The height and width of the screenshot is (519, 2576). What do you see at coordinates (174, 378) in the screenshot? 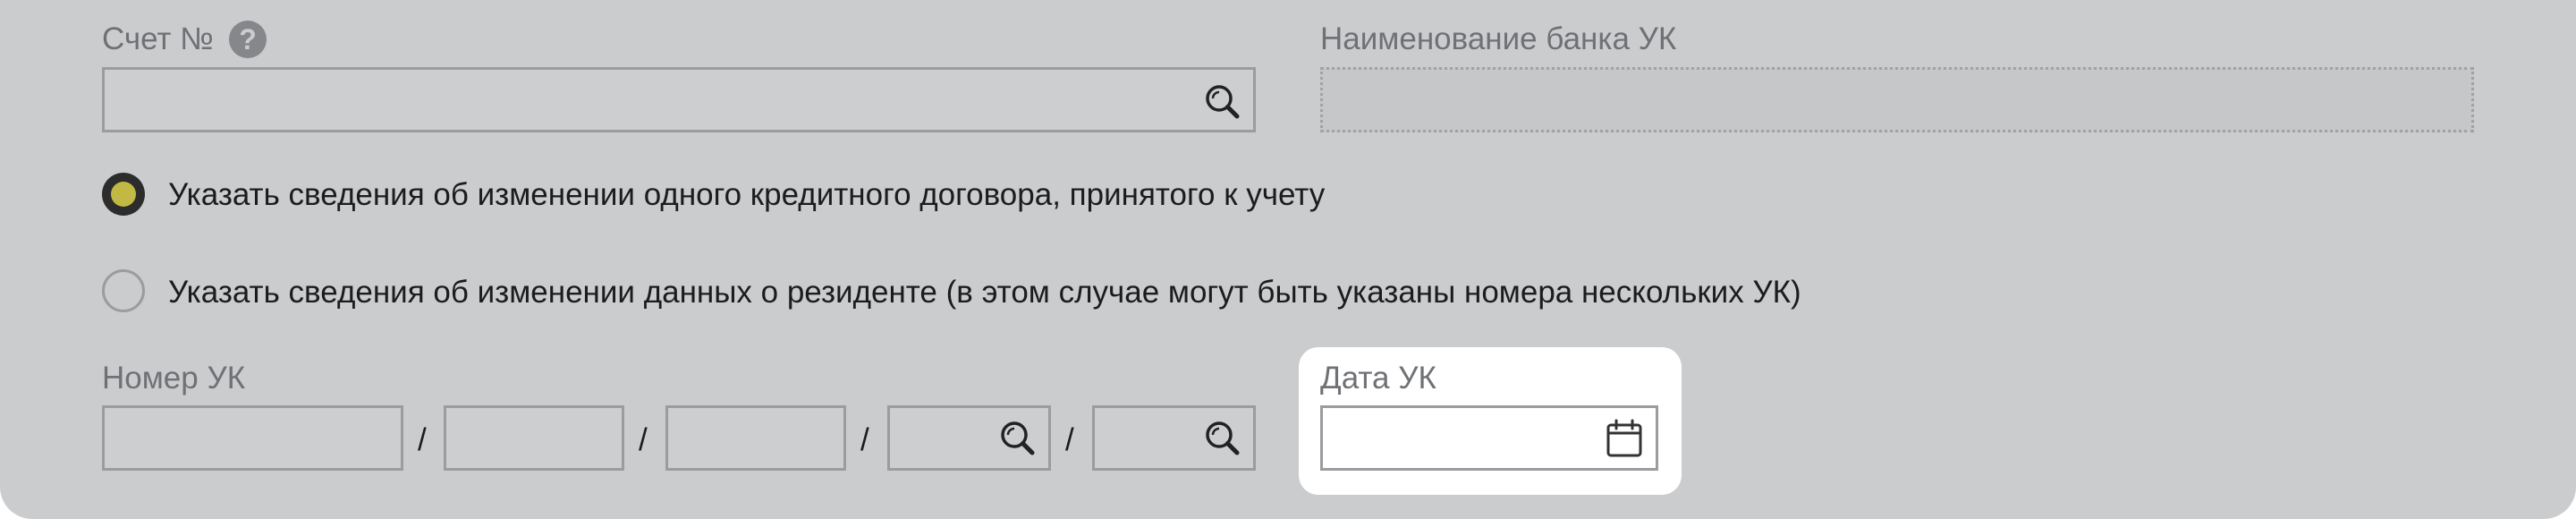
I see `uk-number-label: Номер УК` at bounding box center [174, 378].